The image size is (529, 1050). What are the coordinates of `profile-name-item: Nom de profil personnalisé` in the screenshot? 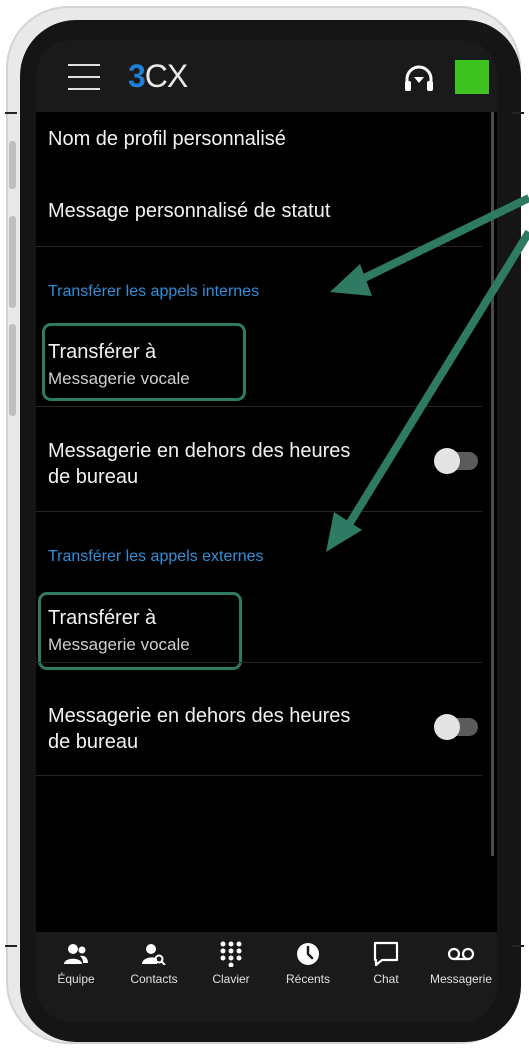 It's located at (167, 139).